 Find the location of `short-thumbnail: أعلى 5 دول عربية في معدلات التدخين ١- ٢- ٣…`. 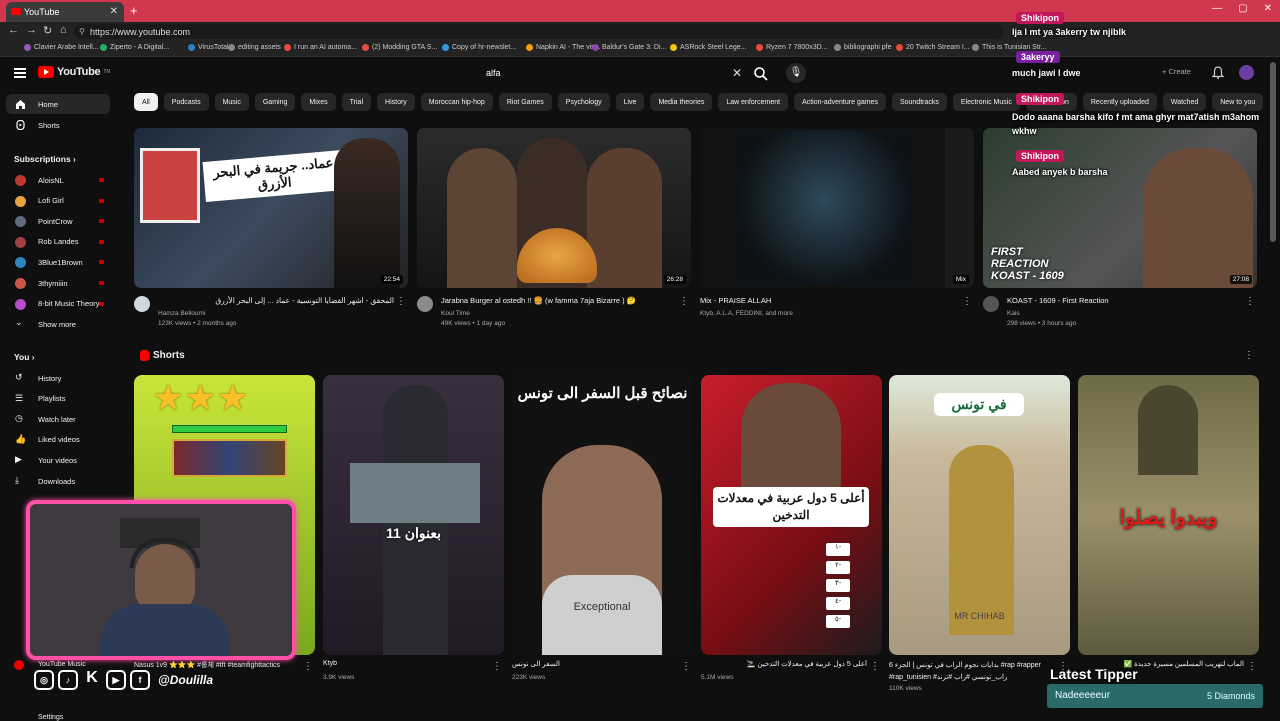

short-thumbnail: أعلى 5 دول عربية في معدلات التدخين ١- ٢- ٣… is located at coordinates (791, 515).